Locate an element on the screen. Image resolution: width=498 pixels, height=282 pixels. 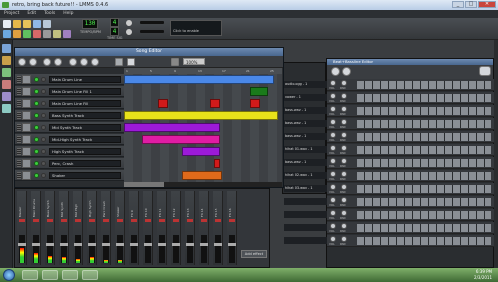
mixer-channel-strip: FX 13 is located at coordinates (190, 228).